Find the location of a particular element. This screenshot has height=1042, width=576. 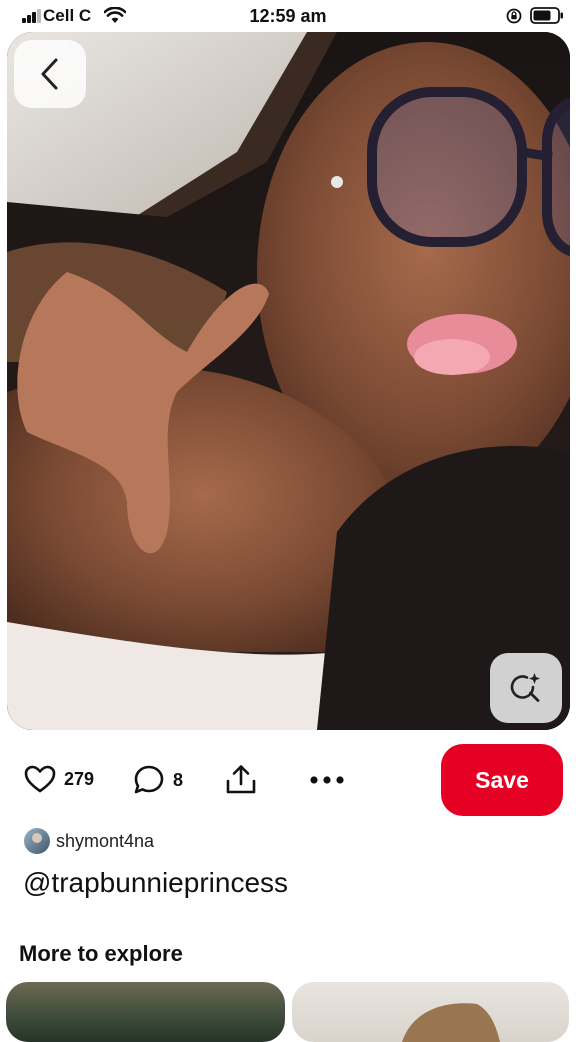

creator-row: shymont4na is located at coordinates (89, 841).